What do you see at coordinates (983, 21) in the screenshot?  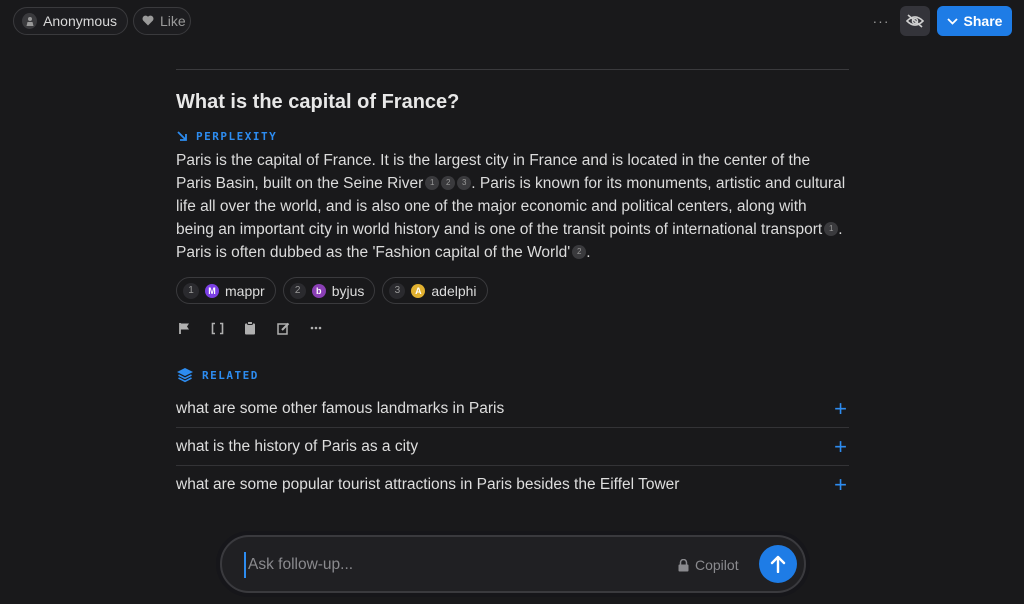 I see `share-label: Share` at bounding box center [983, 21].